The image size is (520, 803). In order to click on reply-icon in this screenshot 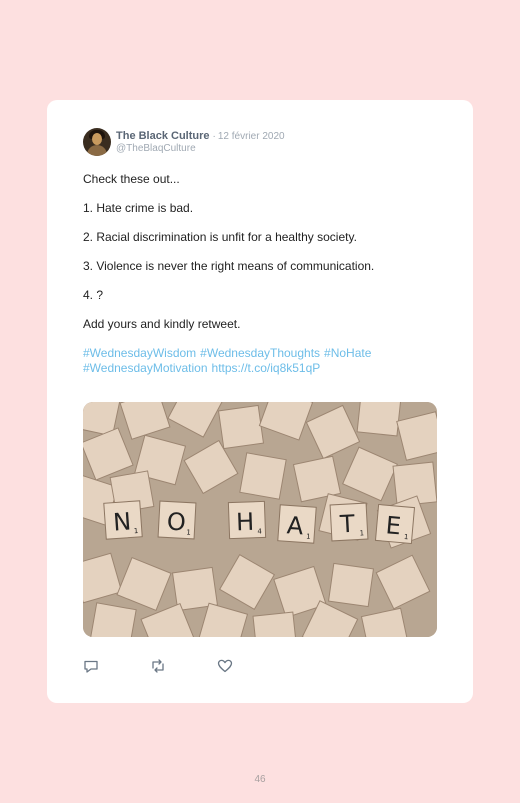, I will do `click(91, 666)`.